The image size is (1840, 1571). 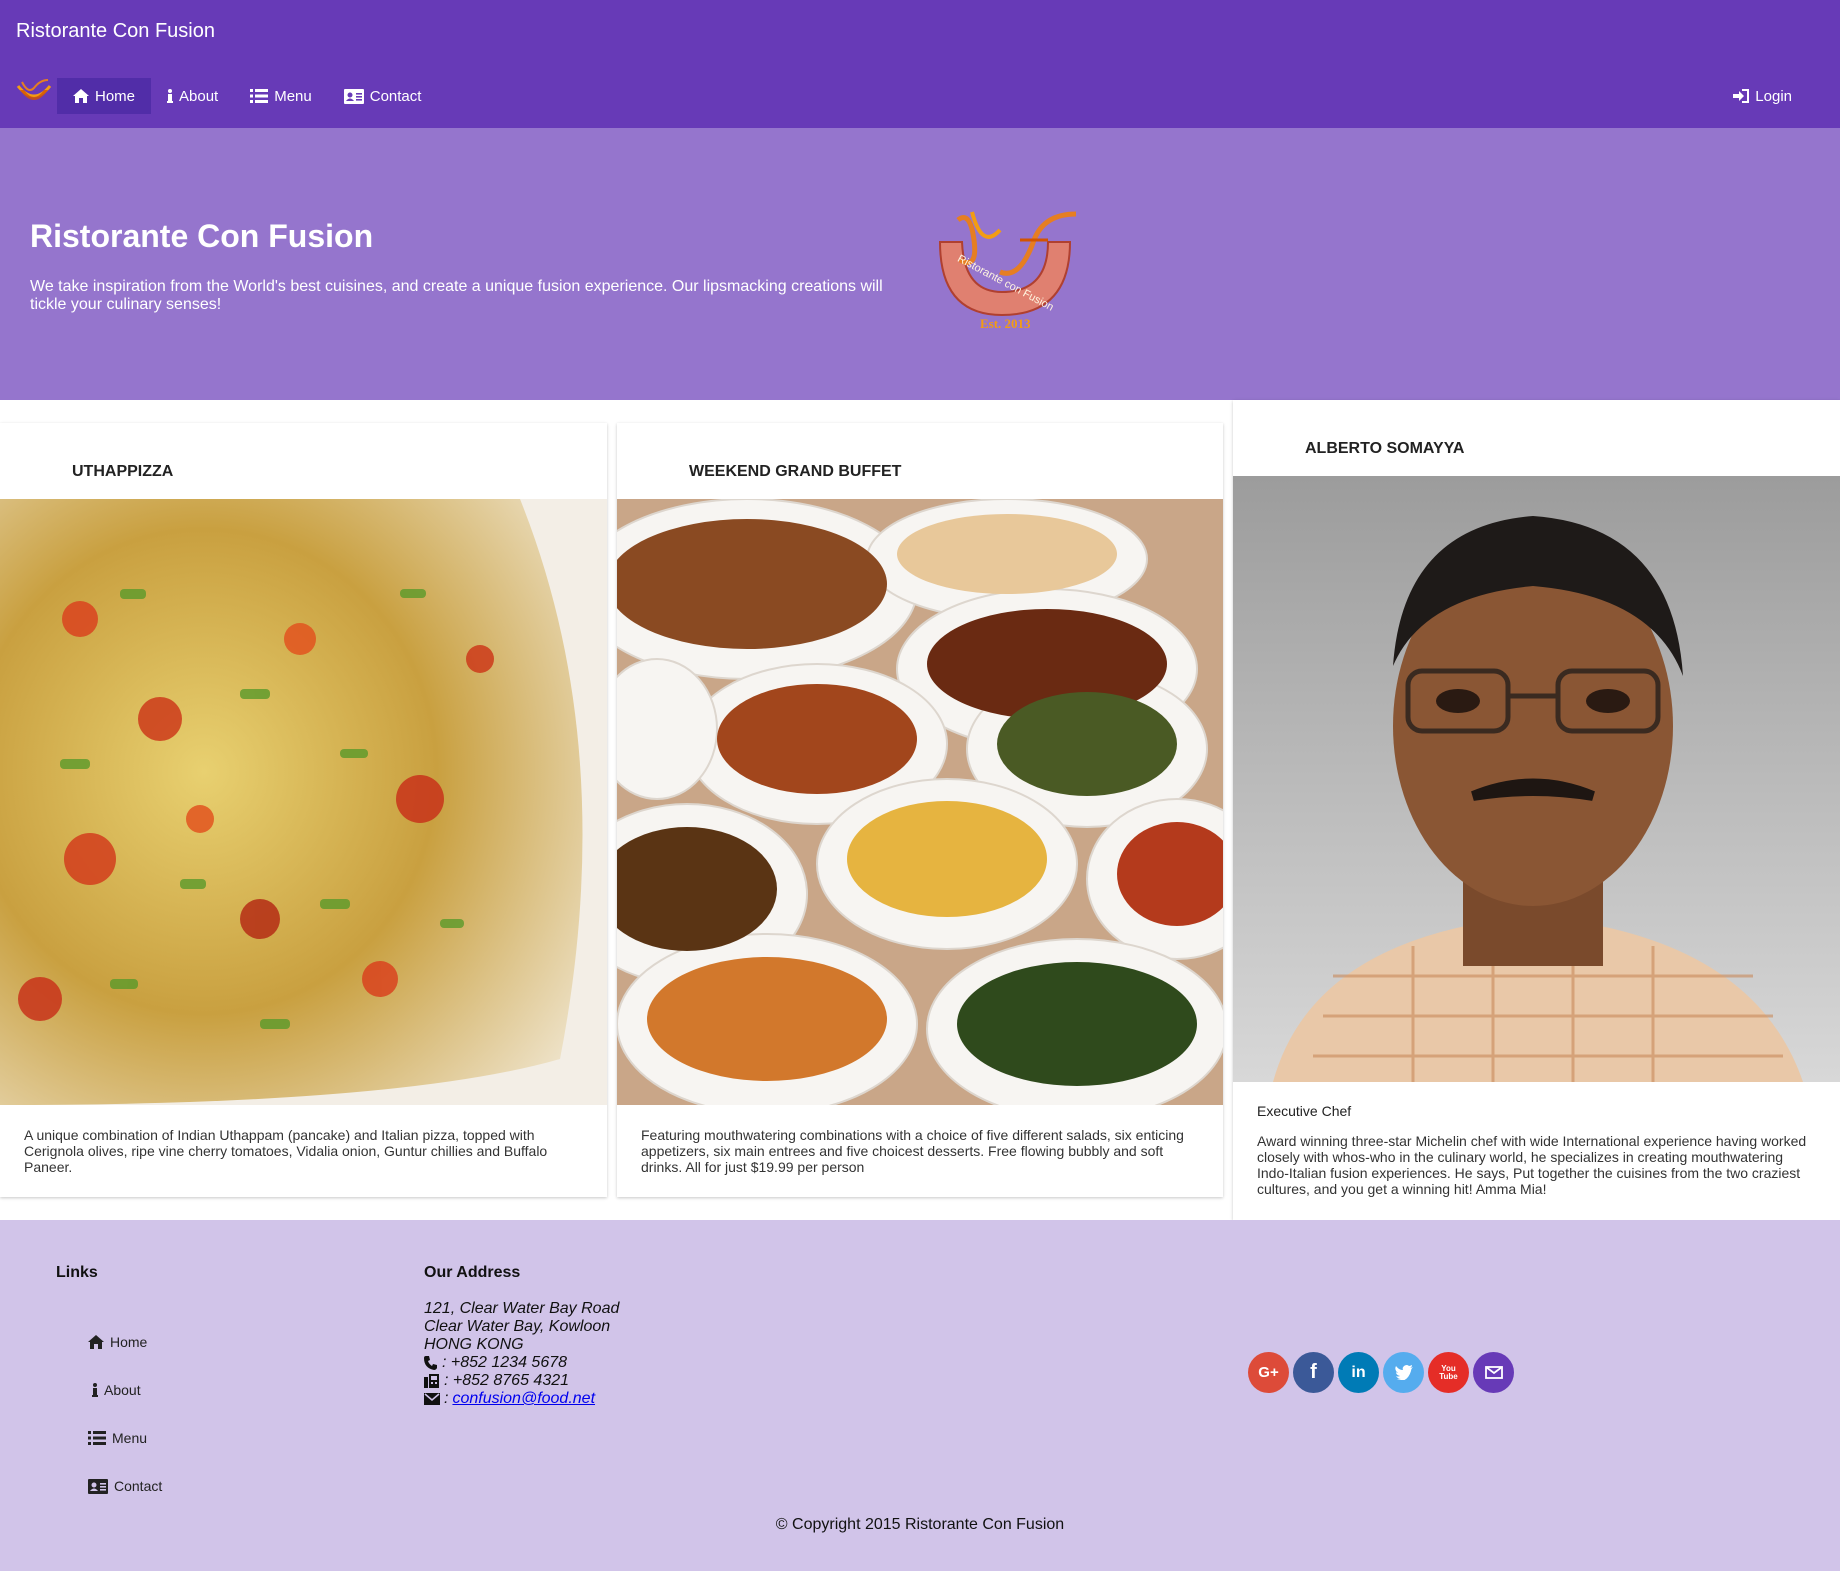 I want to click on nav-menu: Menu, so click(x=281, y=96).